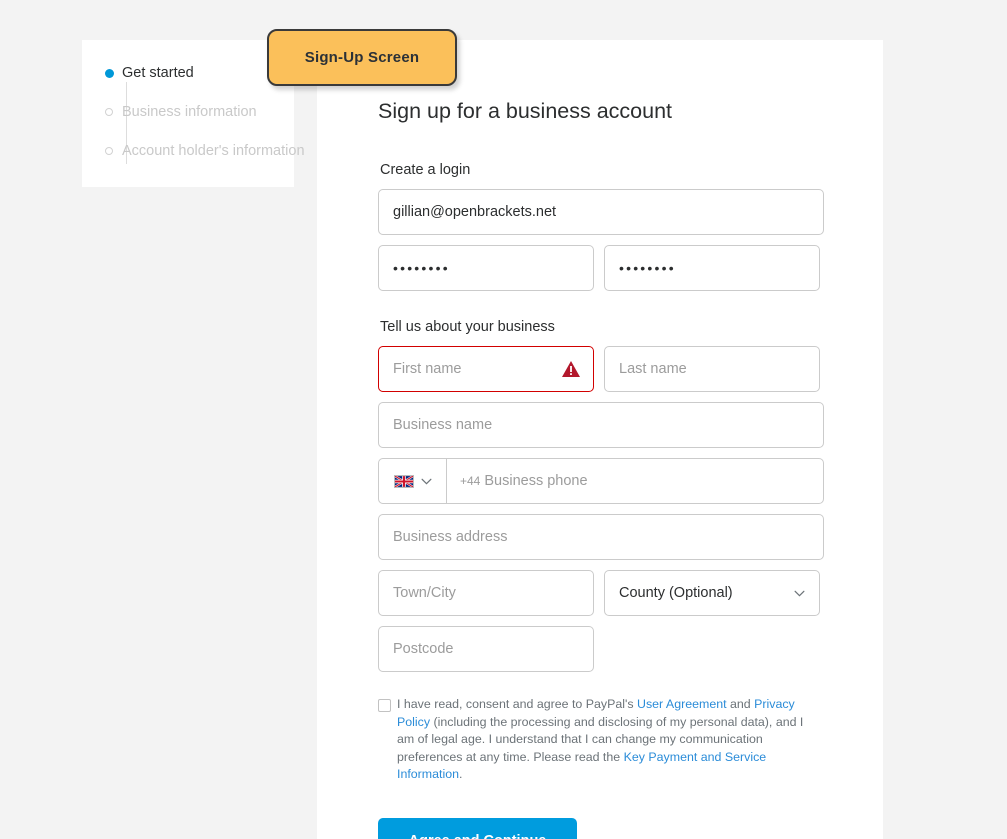 The image size is (1007, 839). Describe the element at coordinates (425, 170) in the screenshot. I see `create-login-label: Create a login` at that location.